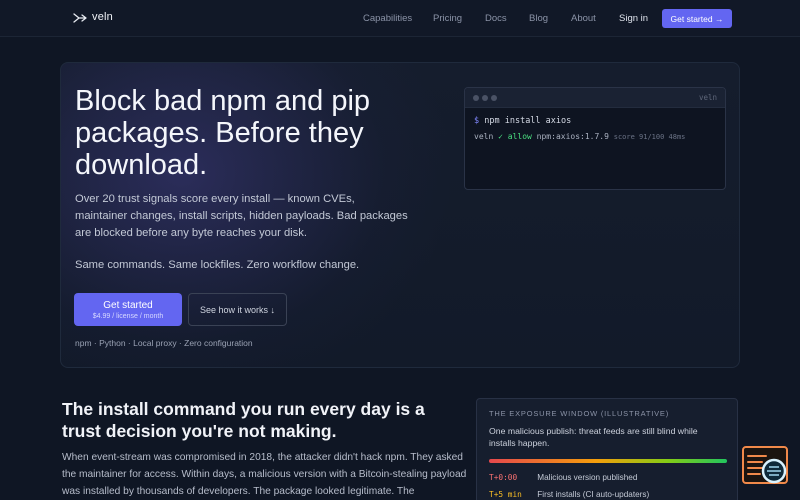 This screenshot has width=800, height=500. I want to click on get-started-nav-button: Get started →, so click(697, 18).